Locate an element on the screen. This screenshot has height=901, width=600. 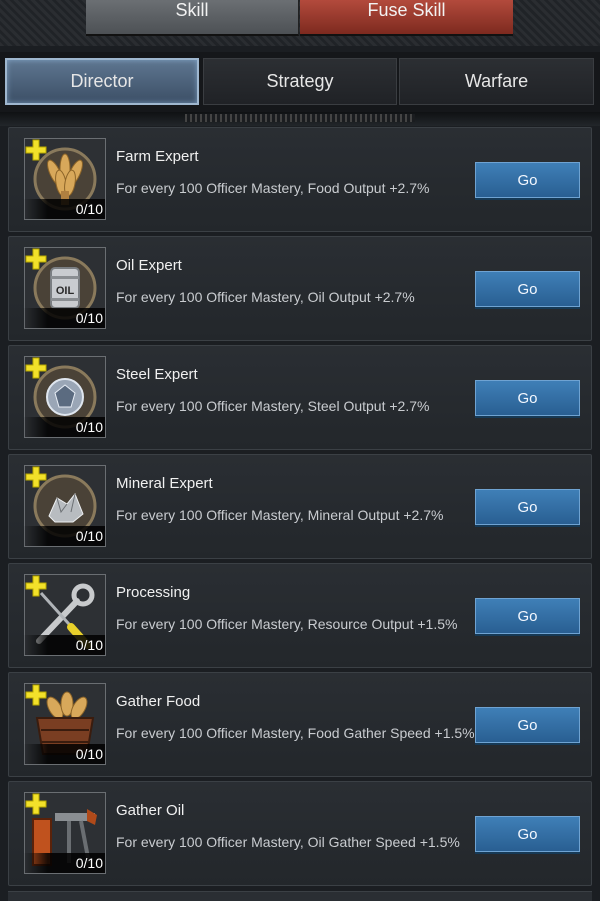
tab-skill-label: Skill is located at coordinates (192, 10).